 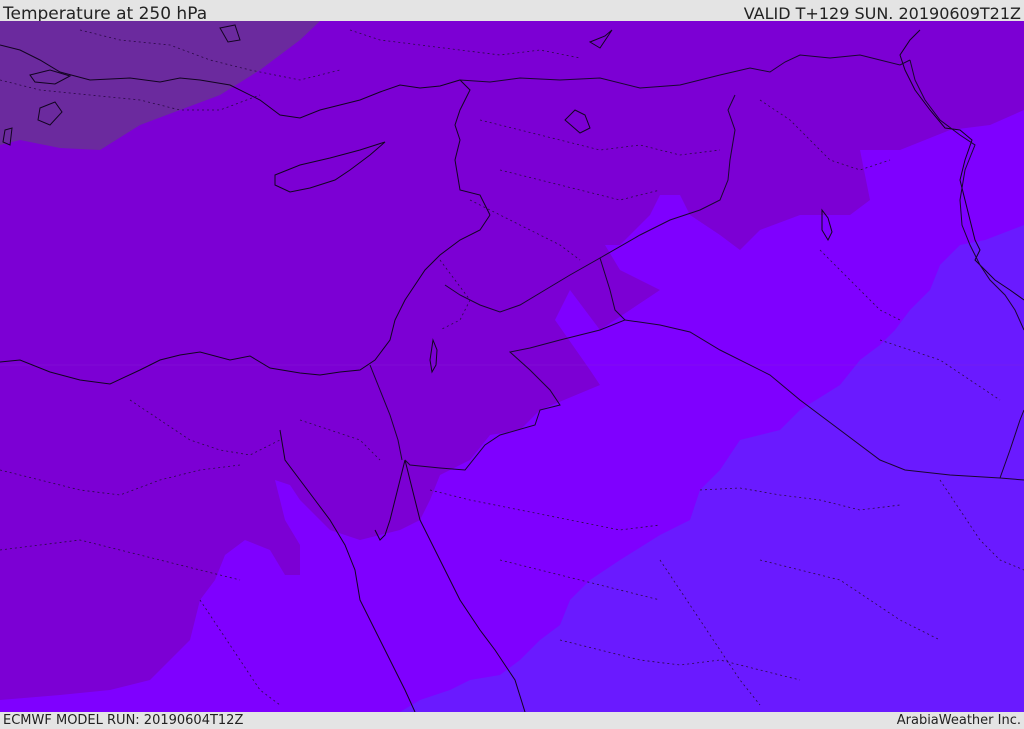 I want to click on credit-label: ArabiaWeather Inc., so click(x=958, y=720).